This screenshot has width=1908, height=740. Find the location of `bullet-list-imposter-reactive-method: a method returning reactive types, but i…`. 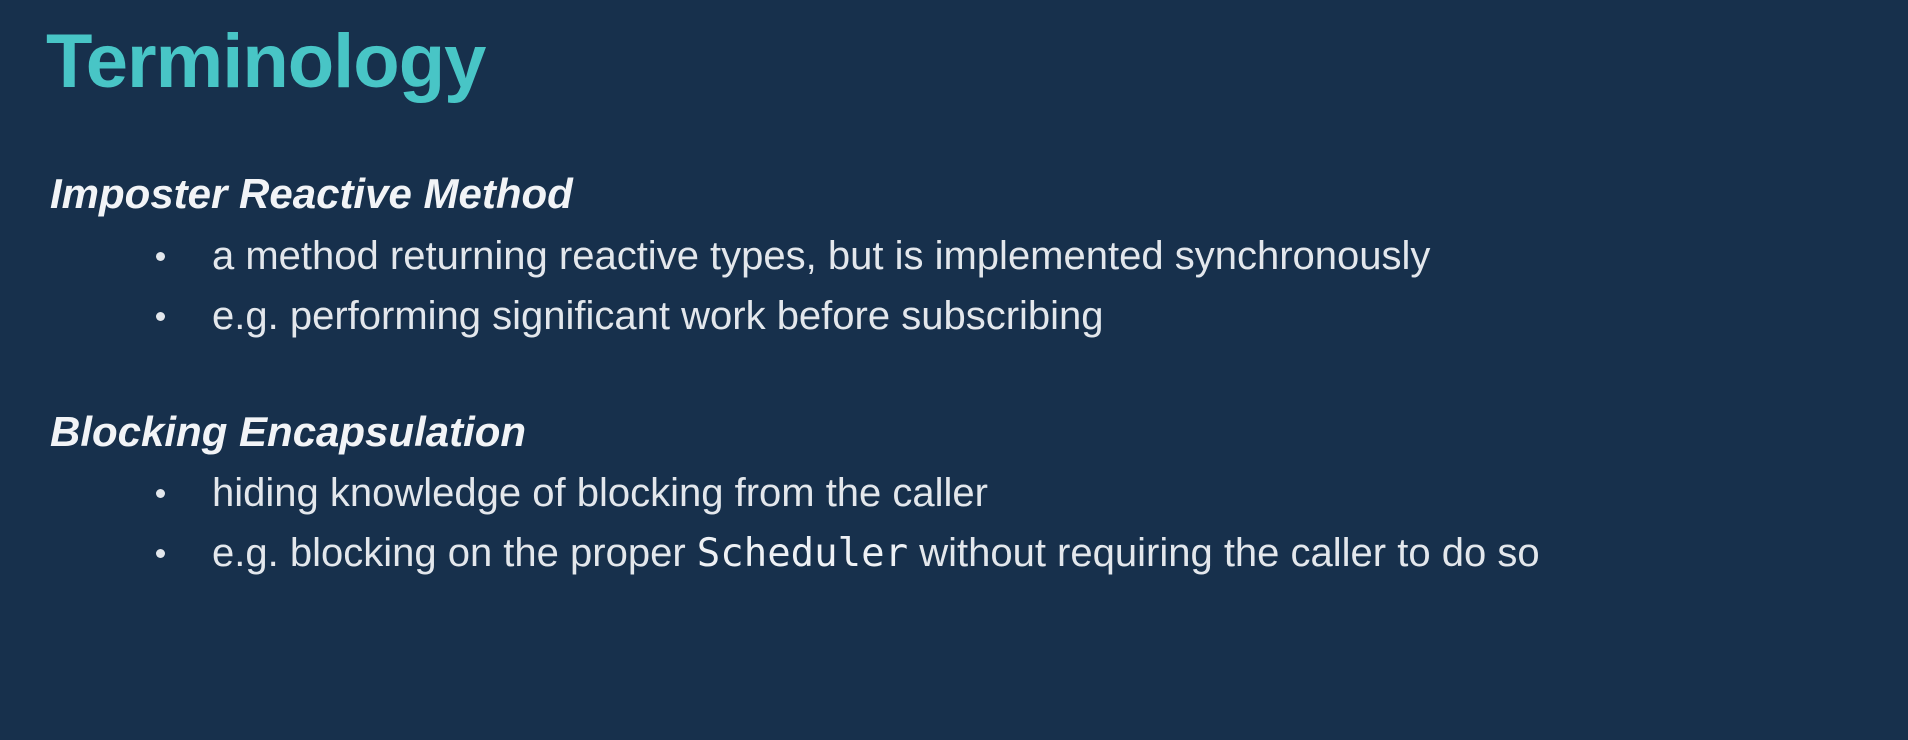

bullet-list-imposter-reactive-method: a method returning reactive types, but i… is located at coordinates (790, 286).